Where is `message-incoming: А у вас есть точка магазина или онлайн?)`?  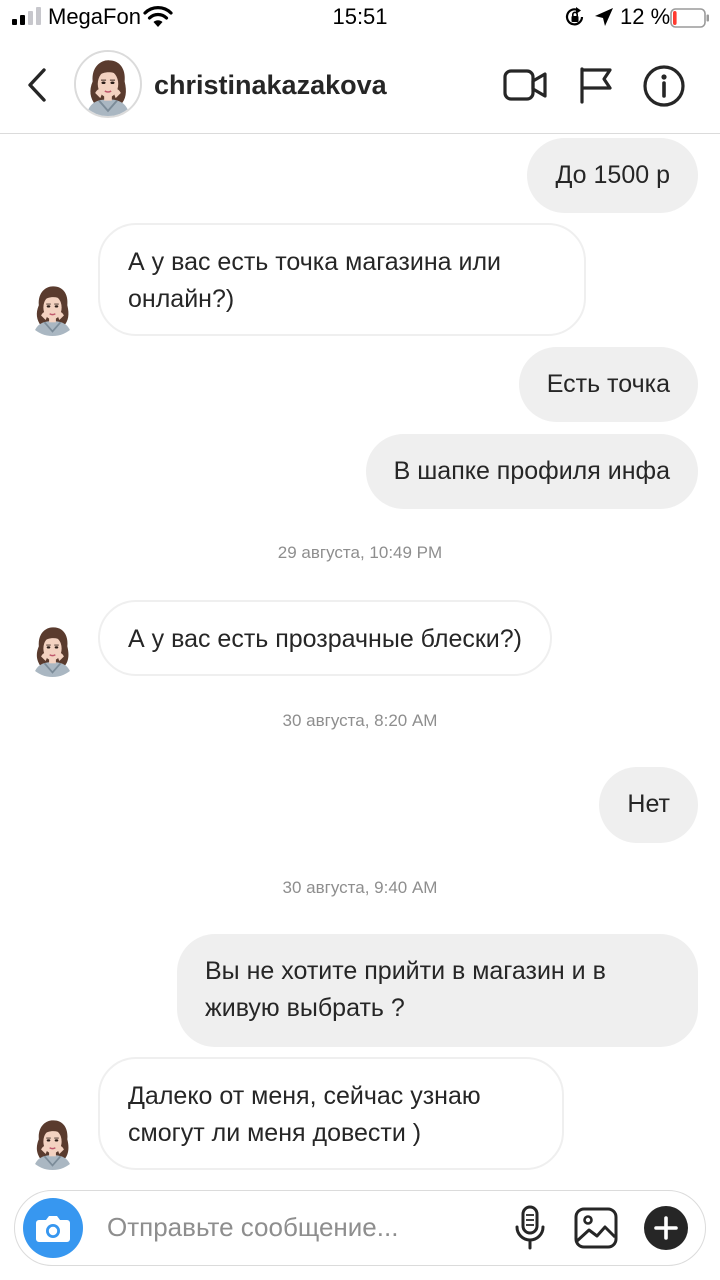
message-incoming: А у вас есть точка магазина или онлайн?) is located at coordinates (342, 279).